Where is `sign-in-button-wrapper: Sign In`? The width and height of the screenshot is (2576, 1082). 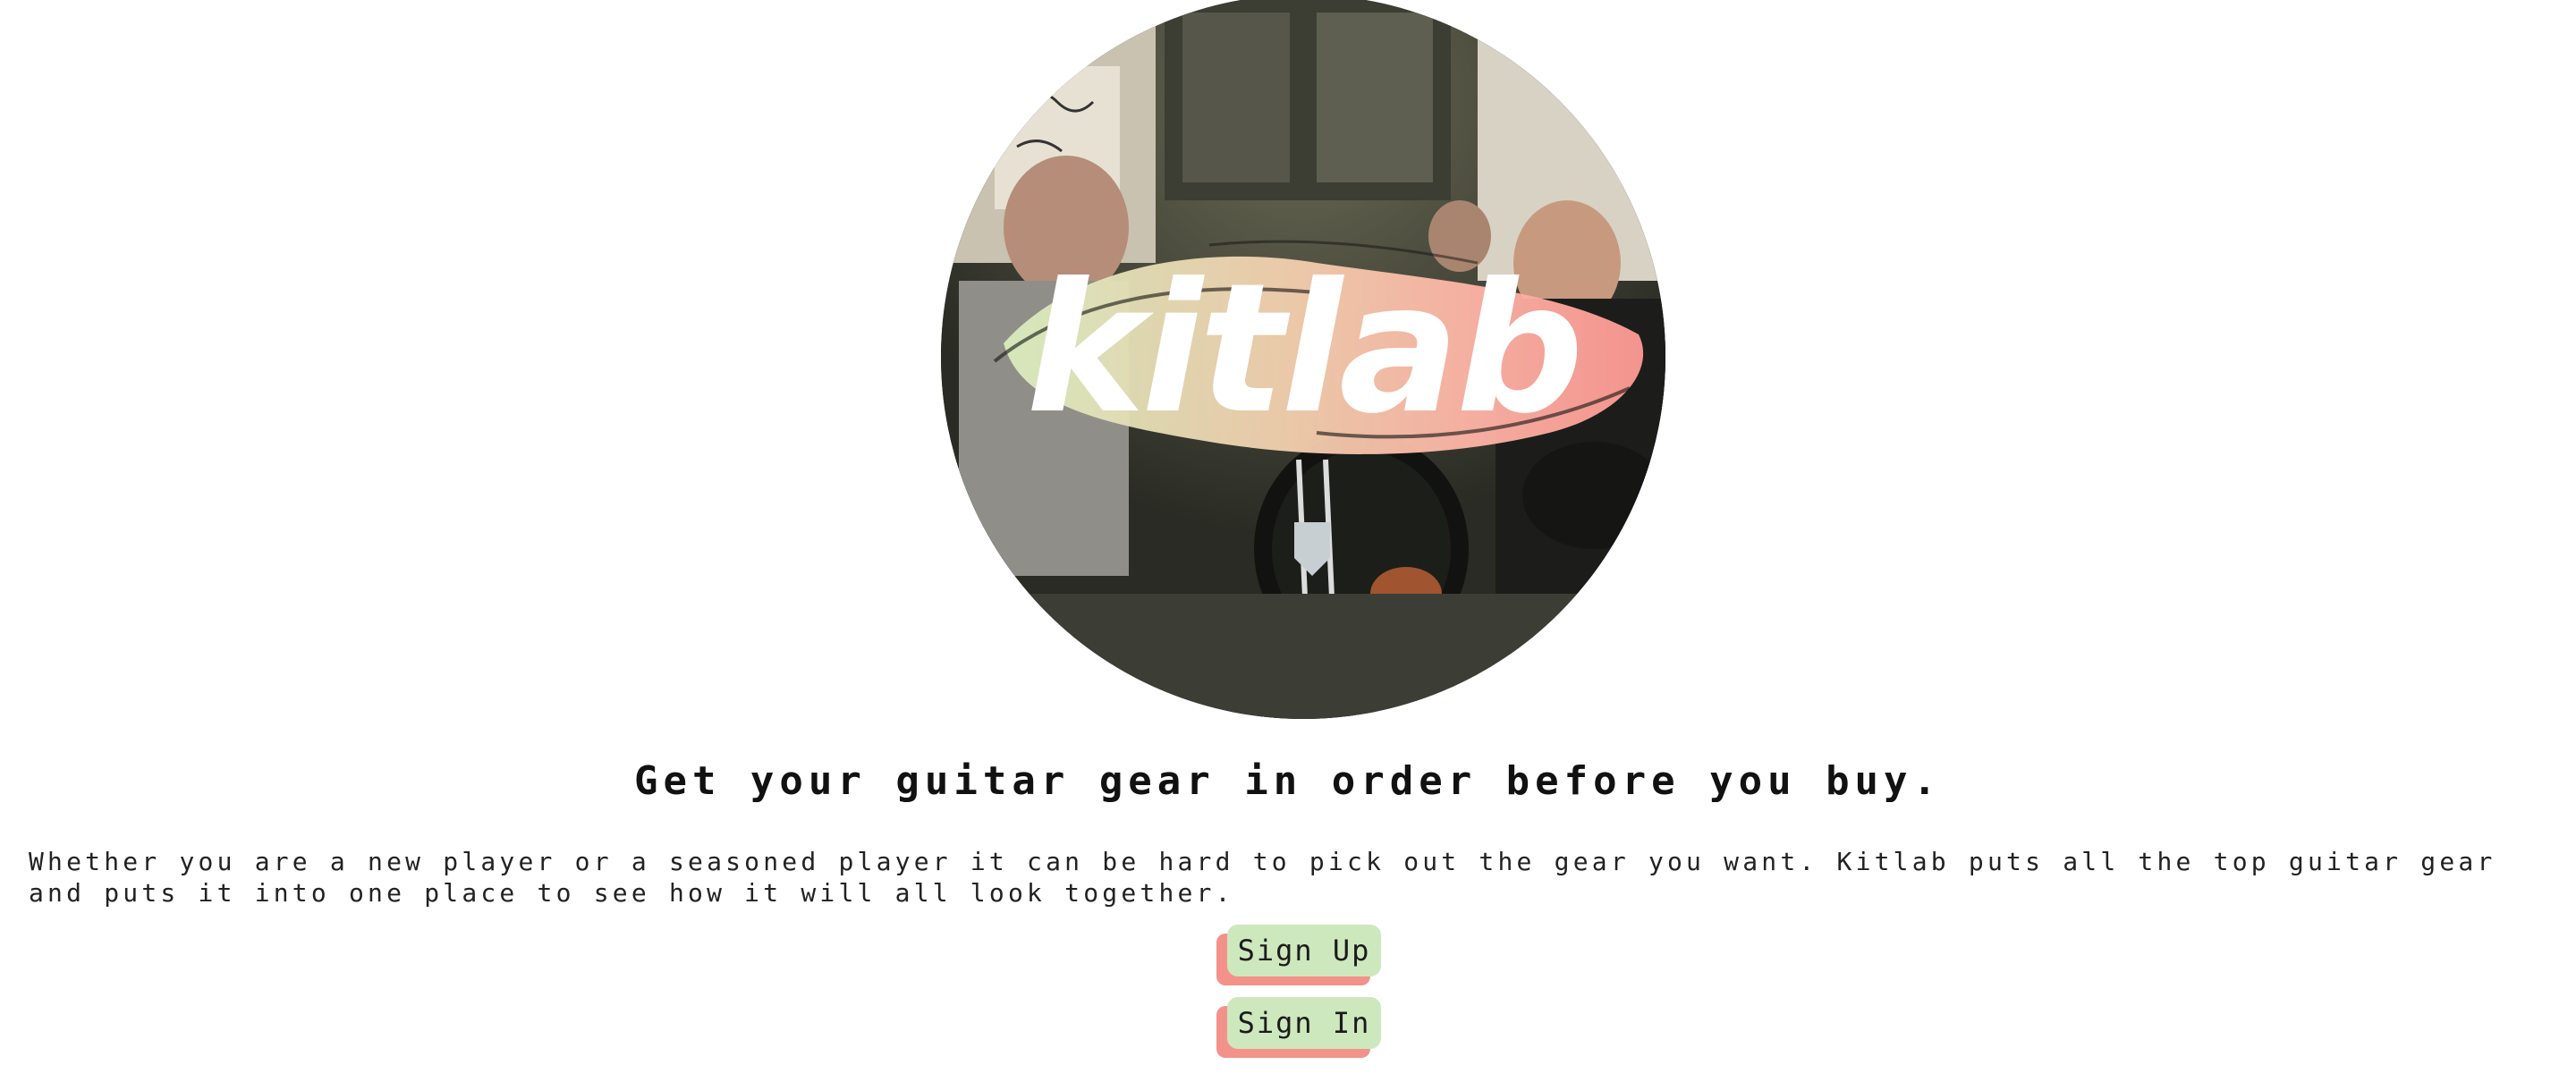
sign-in-button-wrapper: Sign In is located at coordinates (1298, 1028).